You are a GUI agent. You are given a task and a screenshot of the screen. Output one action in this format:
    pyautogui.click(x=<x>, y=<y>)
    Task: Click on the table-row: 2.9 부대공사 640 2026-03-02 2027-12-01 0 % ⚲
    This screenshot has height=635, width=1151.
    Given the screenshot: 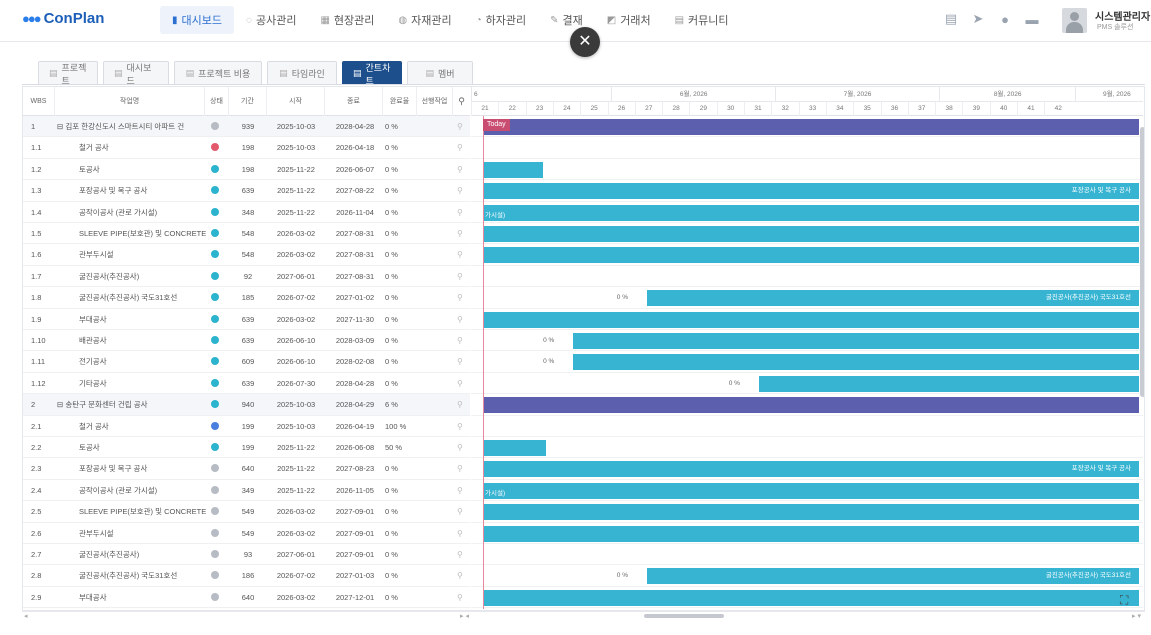 What is the action you would take?
    pyautogui.click(x=246, y=598)
    